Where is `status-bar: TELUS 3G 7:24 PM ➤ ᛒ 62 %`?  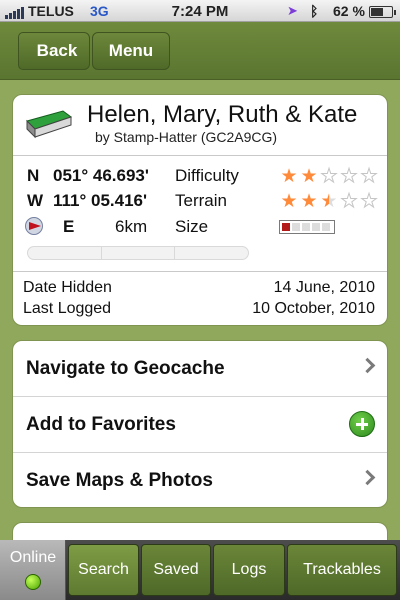
status-bar: TELUS 3G 7:24 PM ➤ ᛒ 62 % is located at coordinates (200, 11).